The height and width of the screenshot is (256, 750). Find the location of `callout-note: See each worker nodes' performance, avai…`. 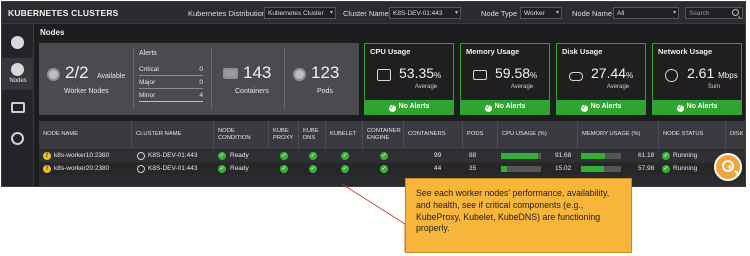

callout-note: See each worker nodes' performance, avai… is located at coordinates (518, 215).